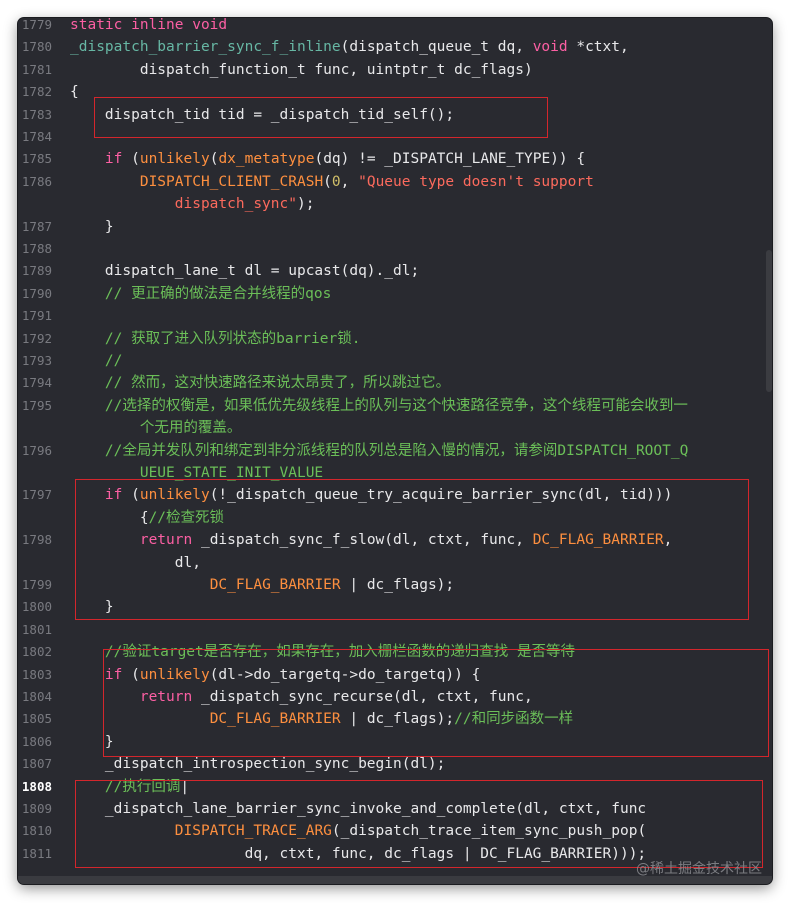 This screenshot has height=903, width=791. I want to click on code-token: *ctxt,, so click(598, 47).